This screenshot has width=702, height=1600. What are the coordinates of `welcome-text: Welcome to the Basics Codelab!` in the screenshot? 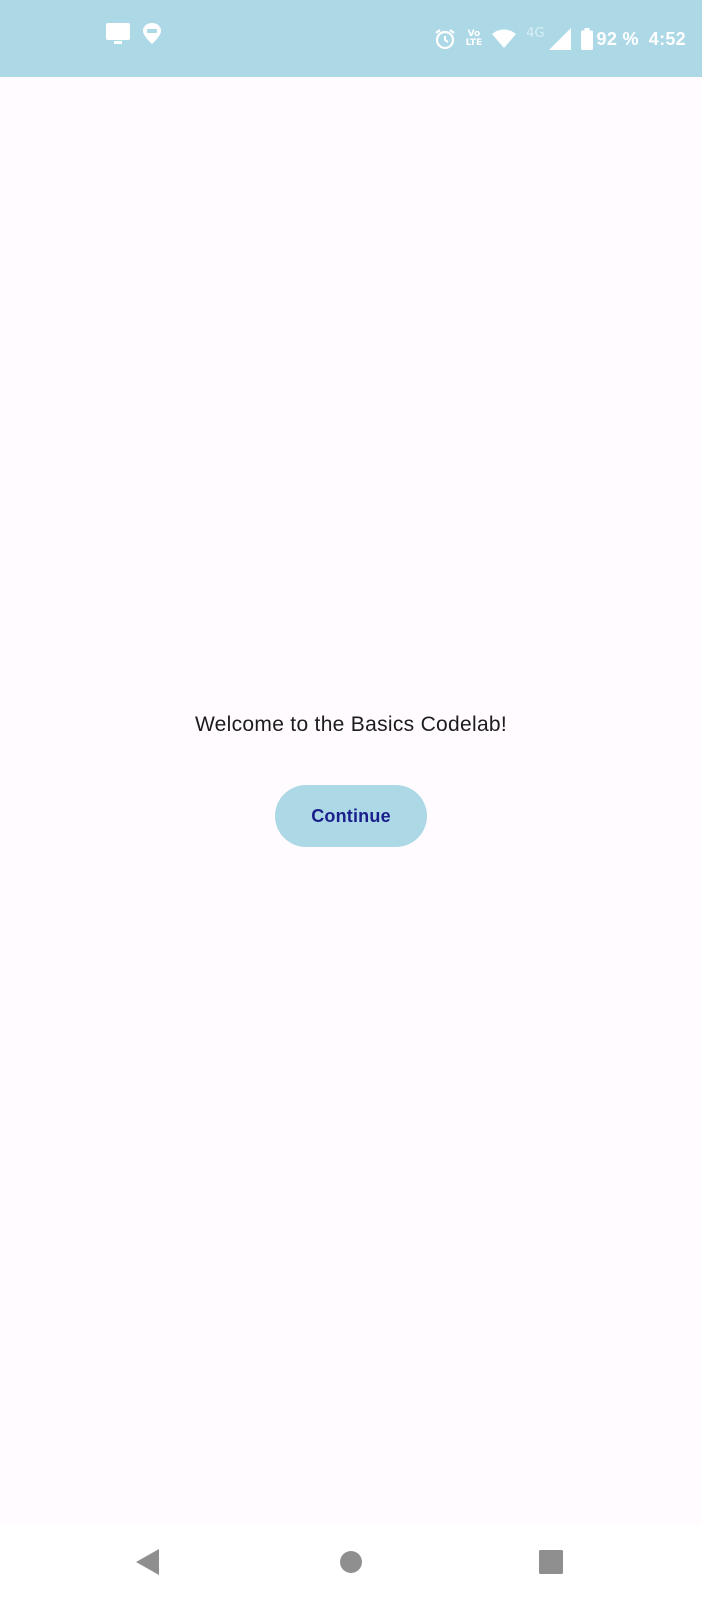 It's located at (351, 724).